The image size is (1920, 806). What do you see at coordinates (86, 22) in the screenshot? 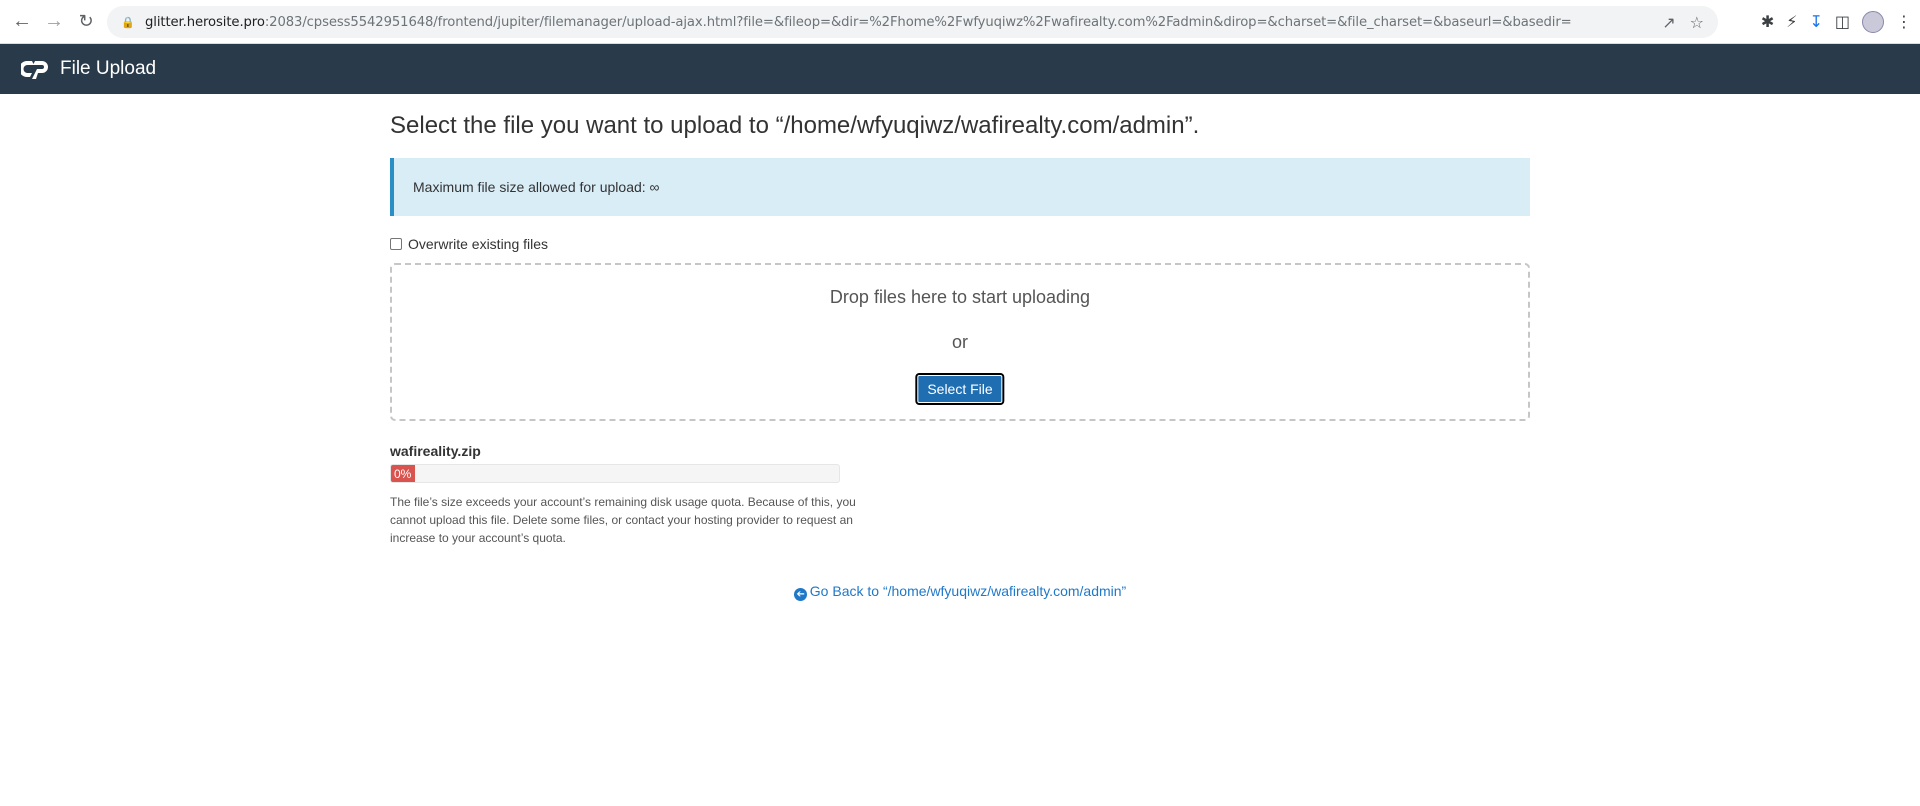
I see `reload-icon: ↻` at bounding box center [86, 22].